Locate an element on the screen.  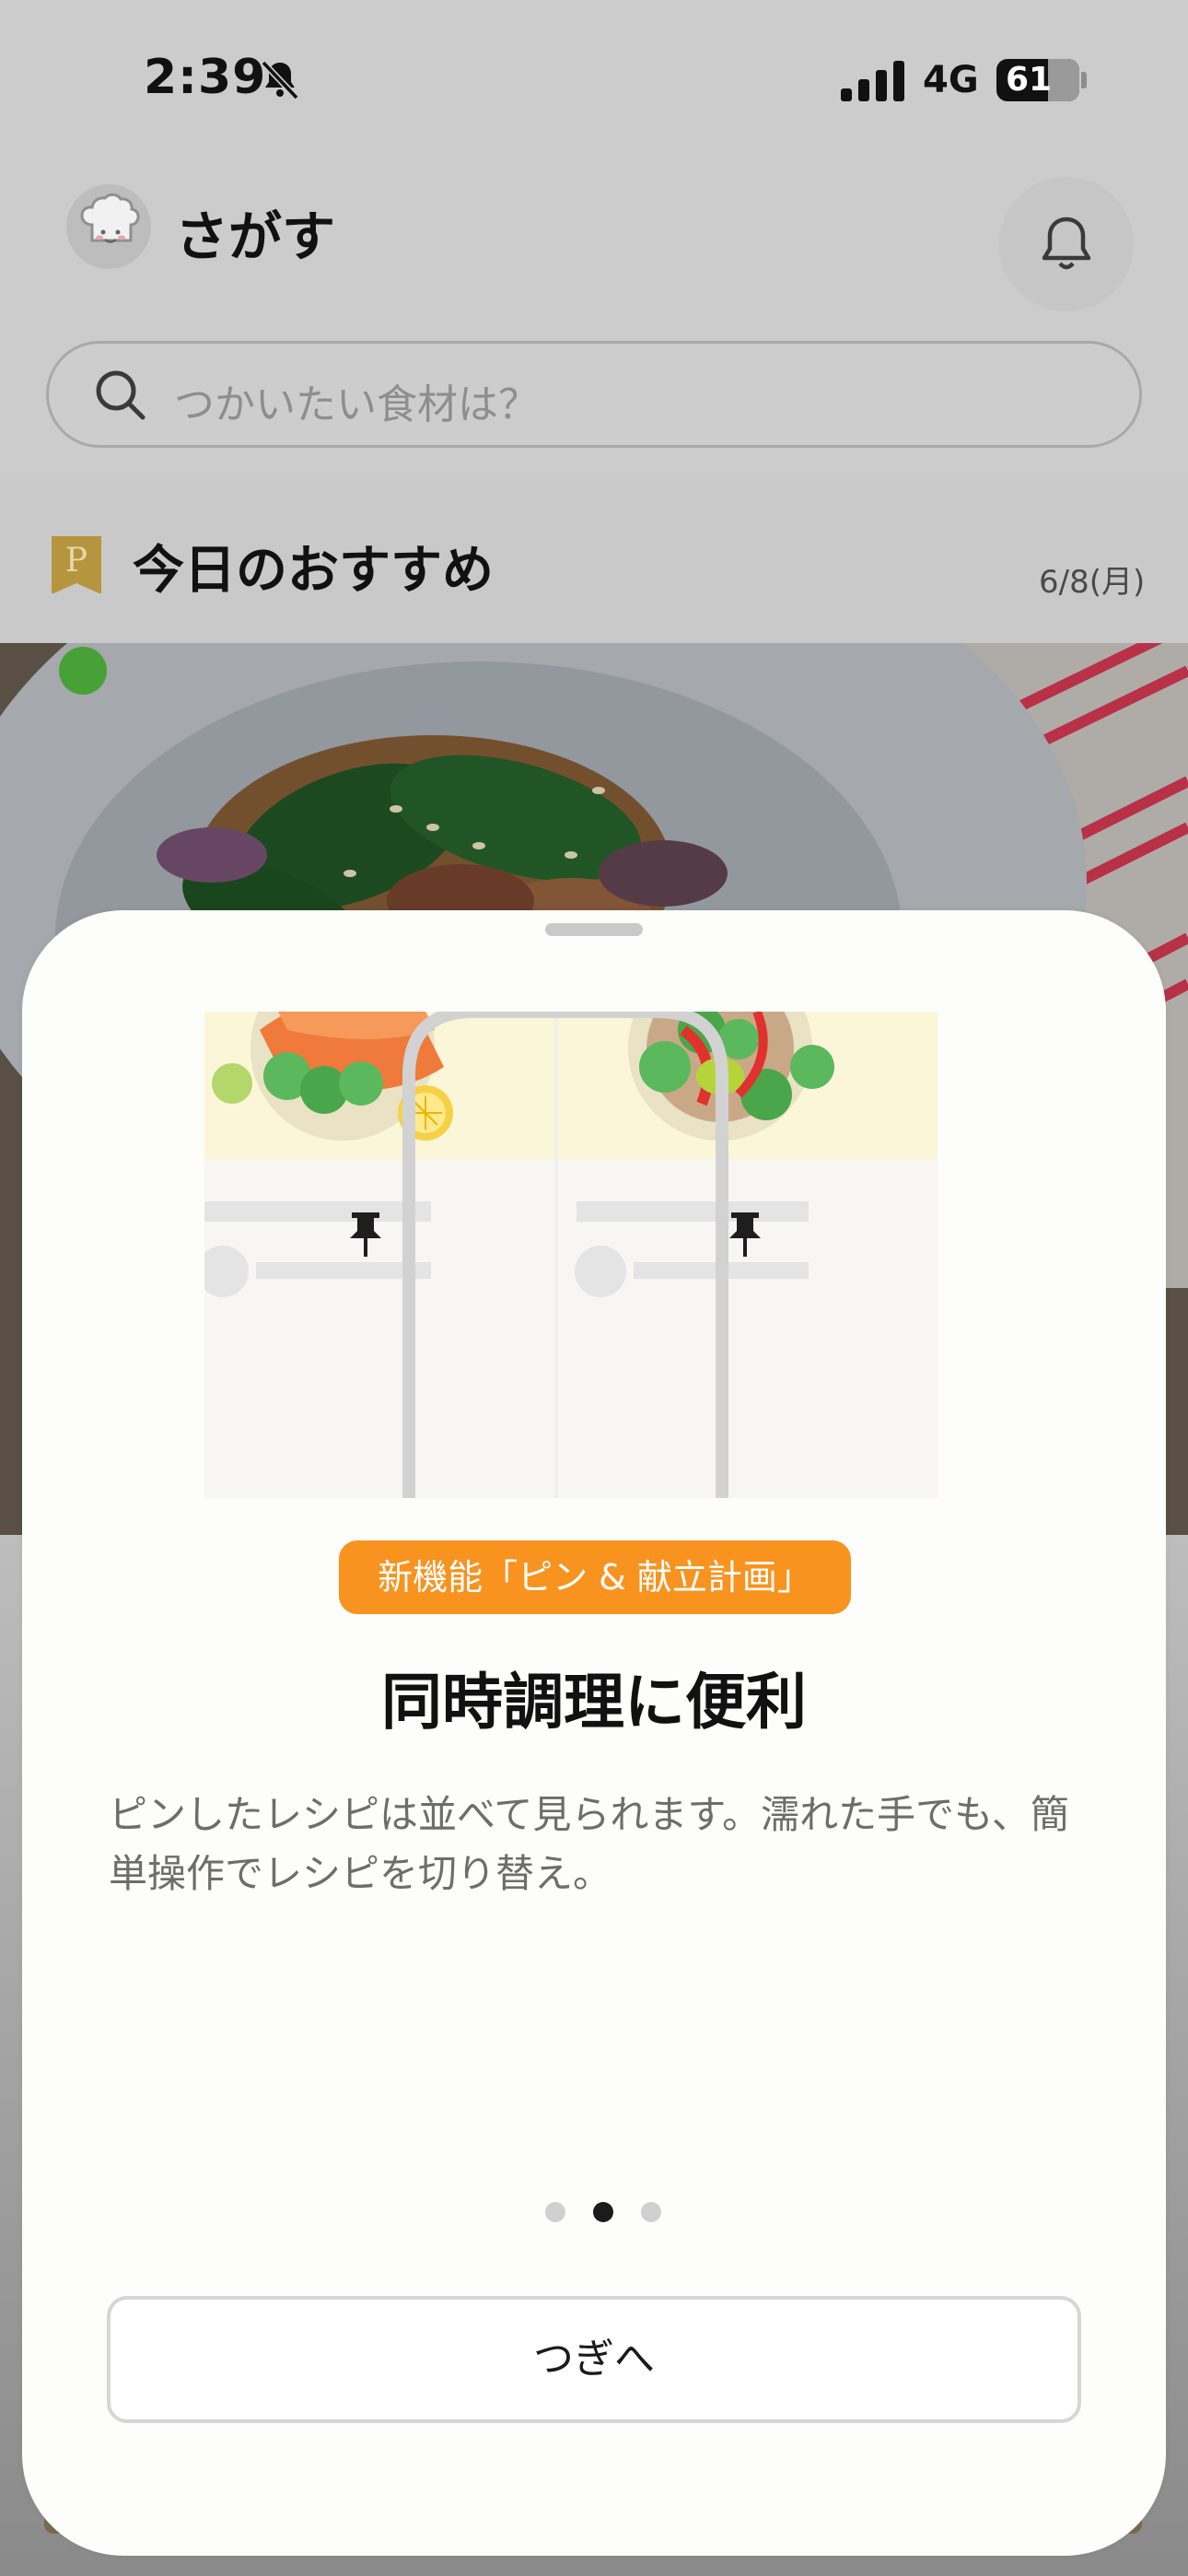
premium-badge-letter: P is located at coordinates (76, 561).